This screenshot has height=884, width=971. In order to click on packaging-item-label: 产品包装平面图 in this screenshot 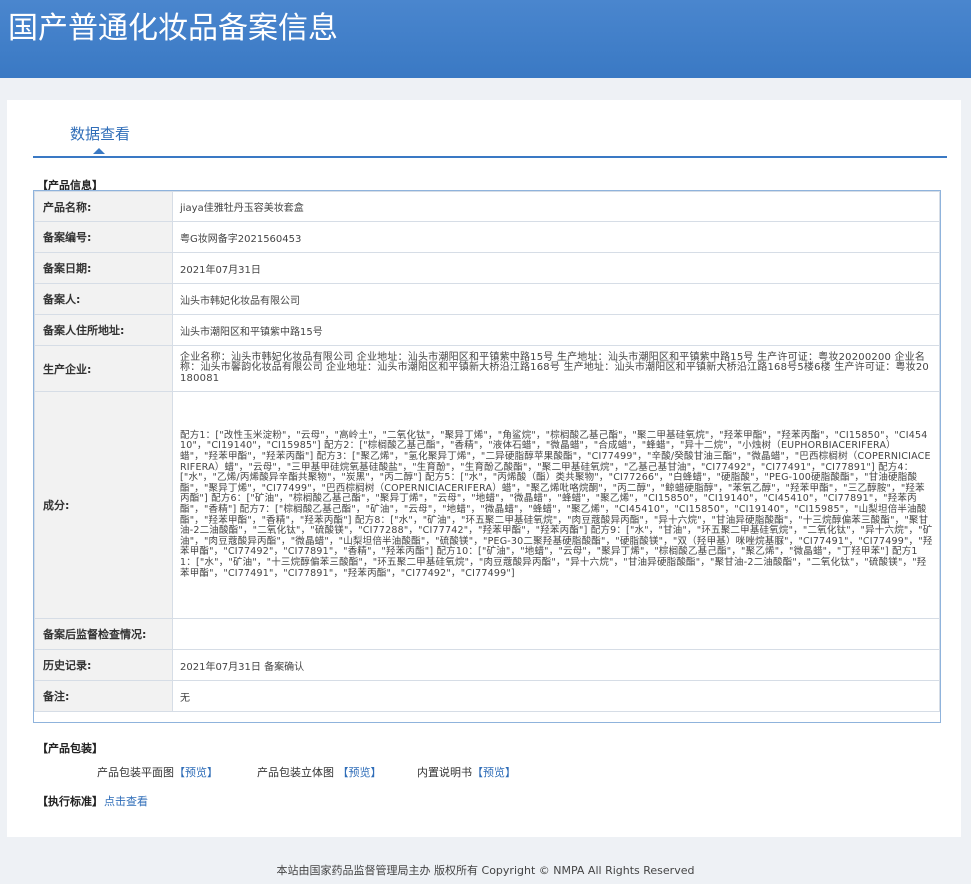, I will do `click(135, 772)`.